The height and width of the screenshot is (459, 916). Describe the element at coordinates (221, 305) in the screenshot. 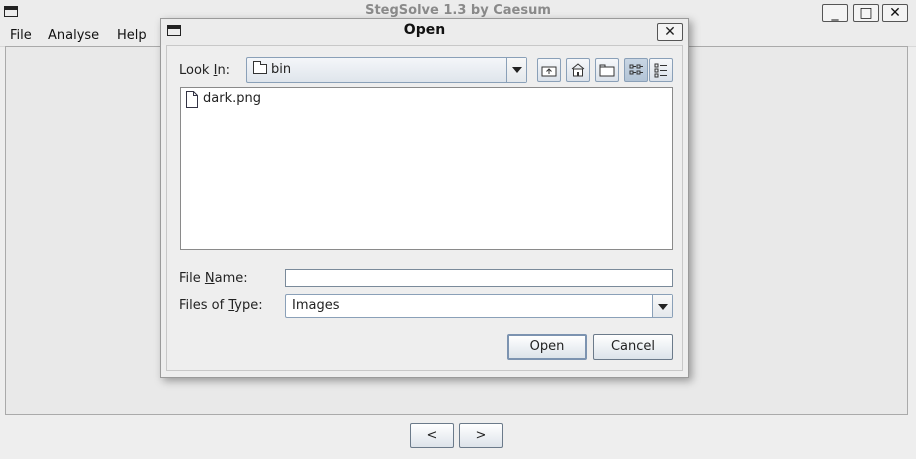

I see `files-of-type-label: Files of Type:` at that location.